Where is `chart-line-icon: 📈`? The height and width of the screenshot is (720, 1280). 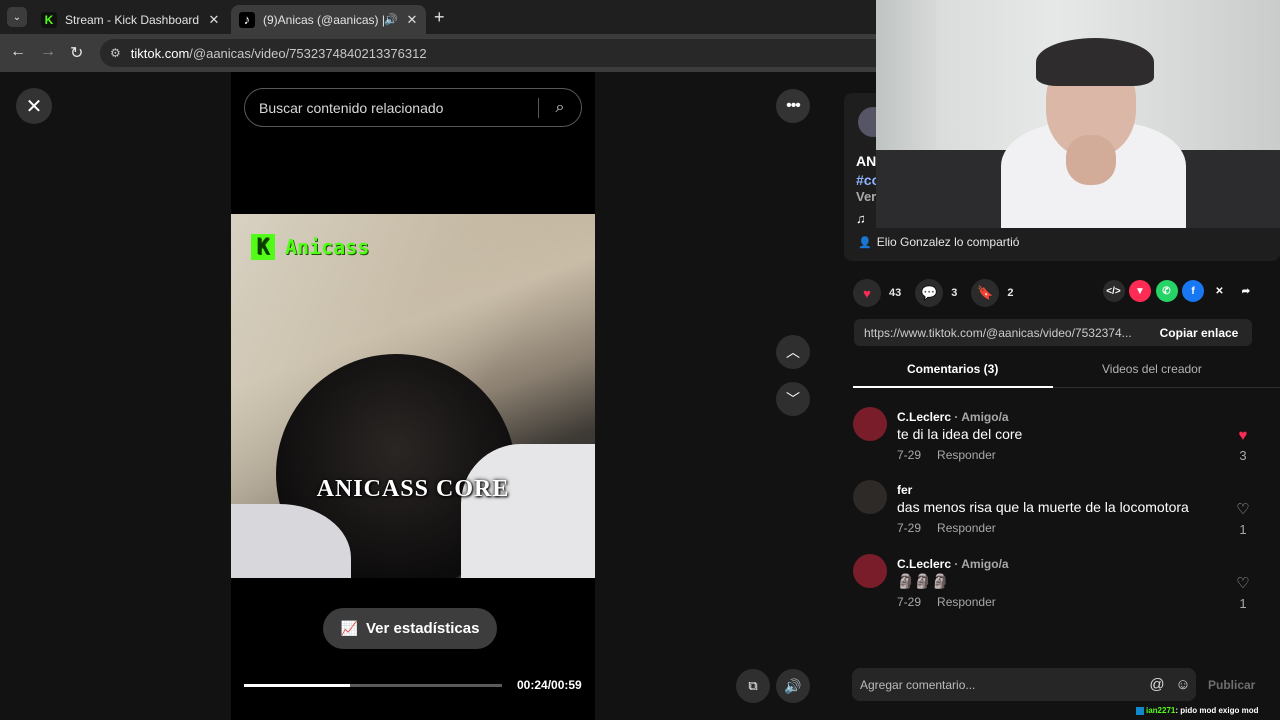 chart-line-icon: 📈 is located at coordinates (349, 628).